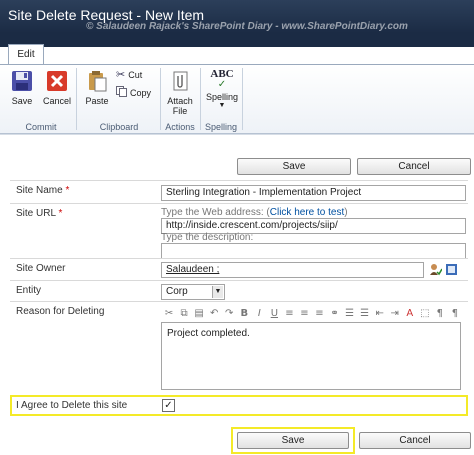 The height and width of the screenshot is (455, 474). I want to click on site-name-label: Site Name *, so click(42, 190).